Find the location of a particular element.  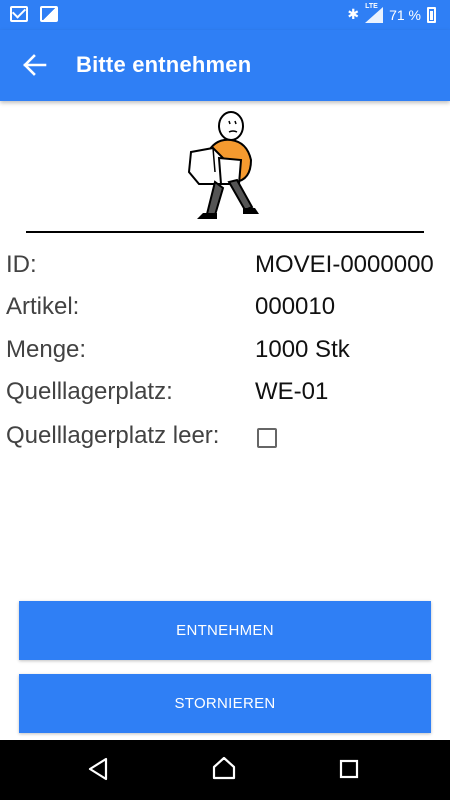

home-icon is located at coordinates (224, 769).